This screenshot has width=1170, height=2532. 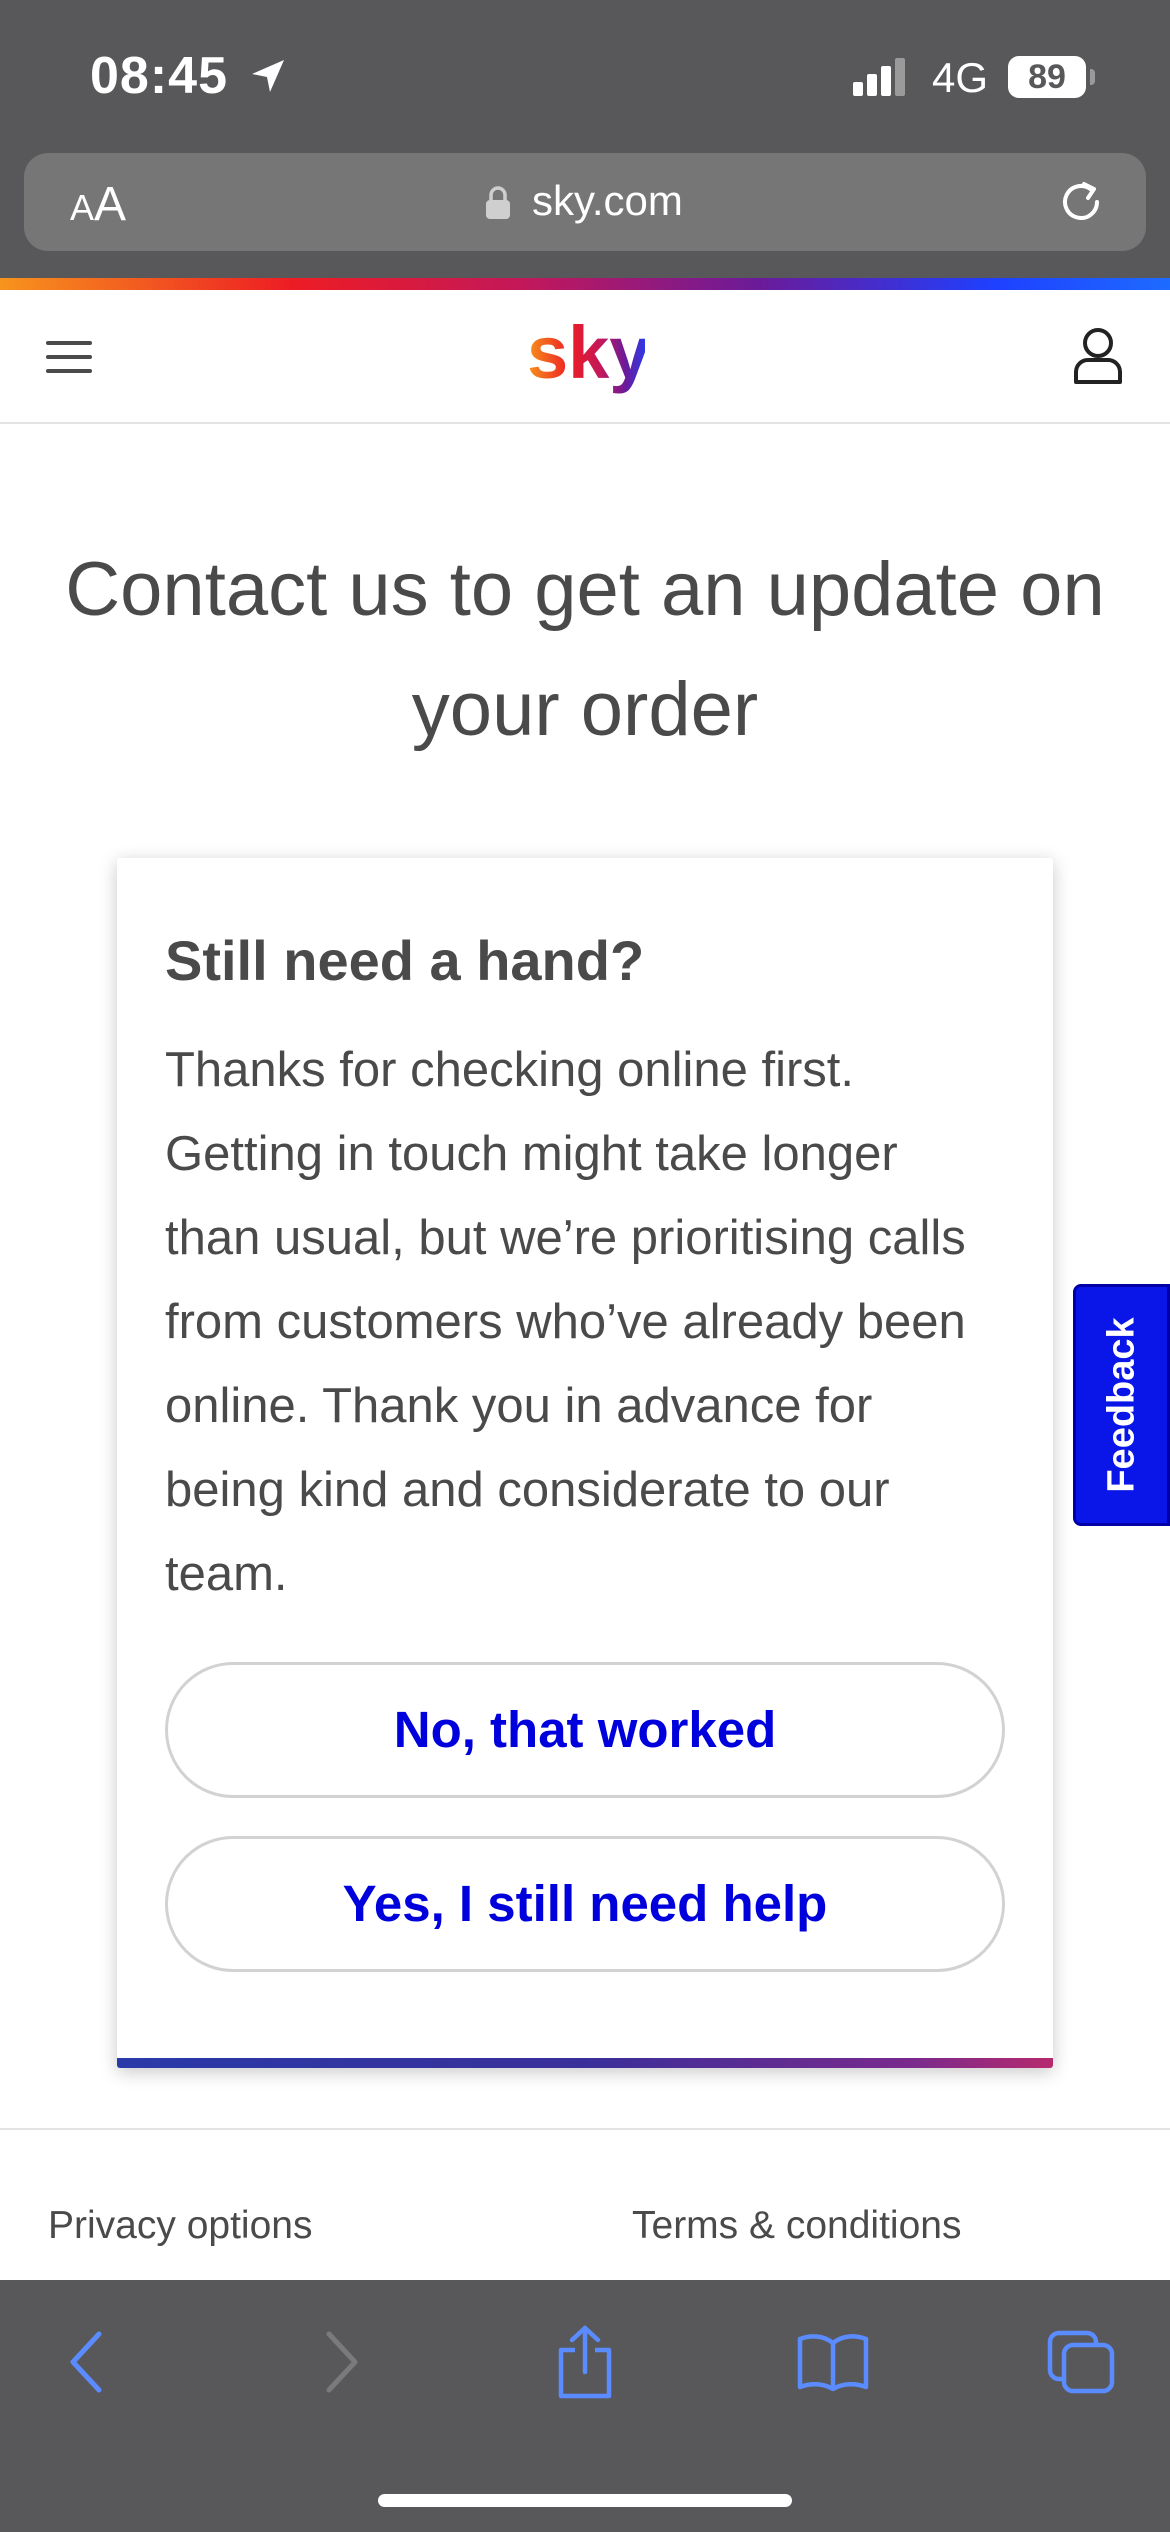 What do you see at coordinates (607, 201) in the screenshot?
I see `url-text: sky.com` at bounding box center [607, 201].